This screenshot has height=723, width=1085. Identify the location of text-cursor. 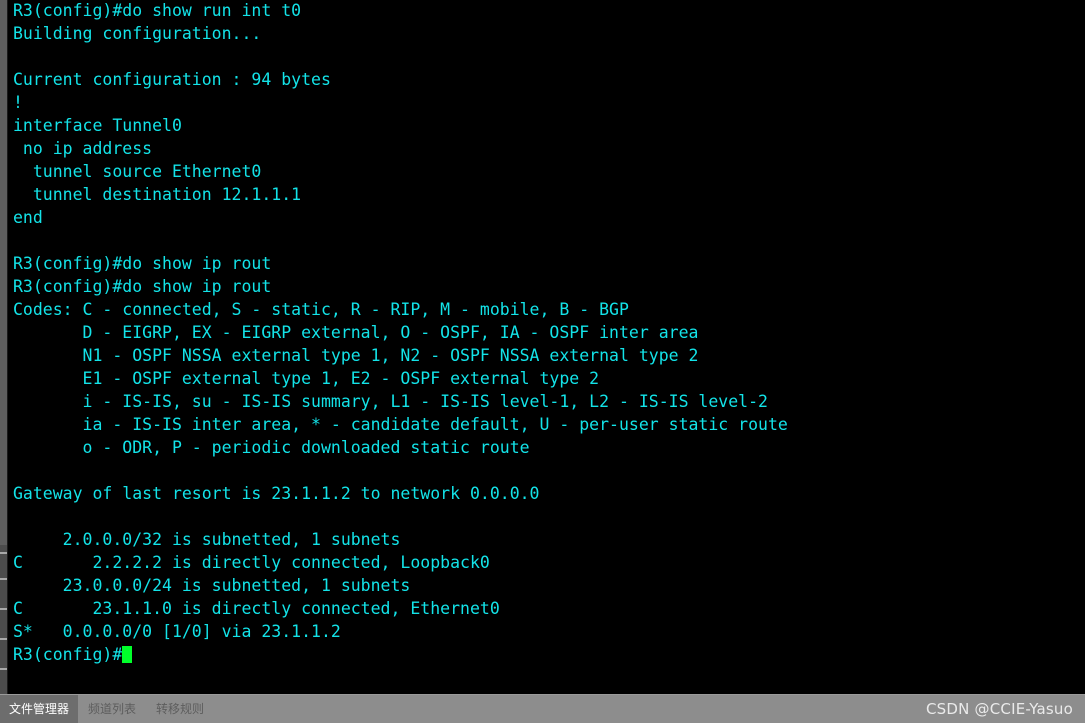
(127, 654).